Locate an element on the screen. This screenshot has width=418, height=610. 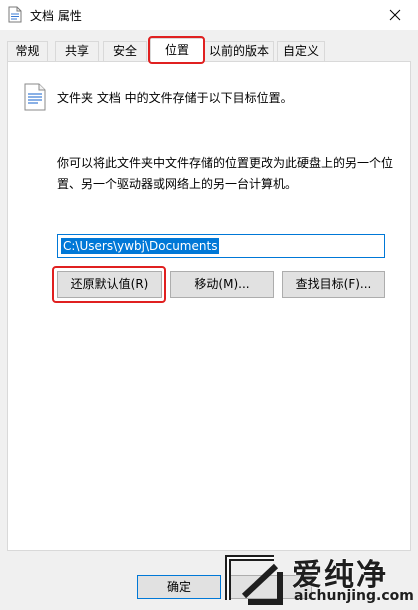
location-path-value: C:\Users\ywbj\Documents is located at coordinates (140, 246).